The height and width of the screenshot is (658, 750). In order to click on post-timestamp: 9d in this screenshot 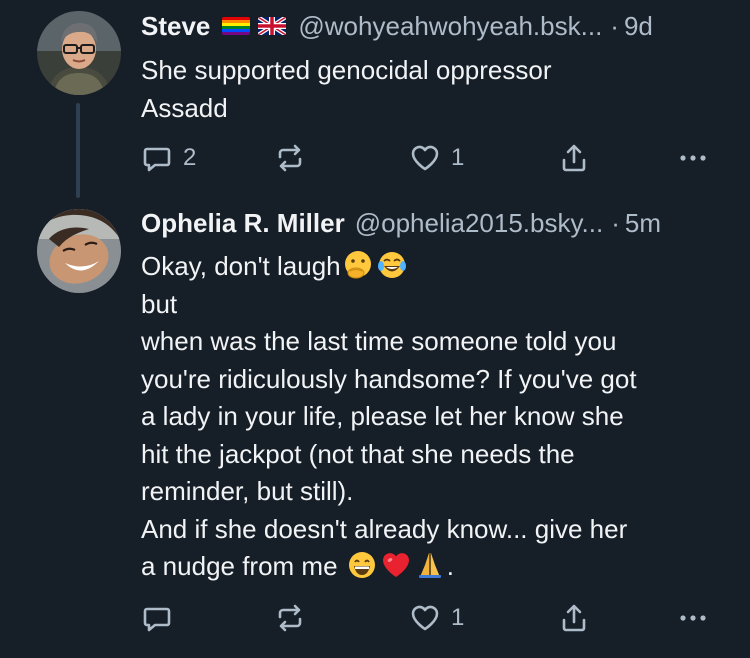, I will do `click(638, 26)`.